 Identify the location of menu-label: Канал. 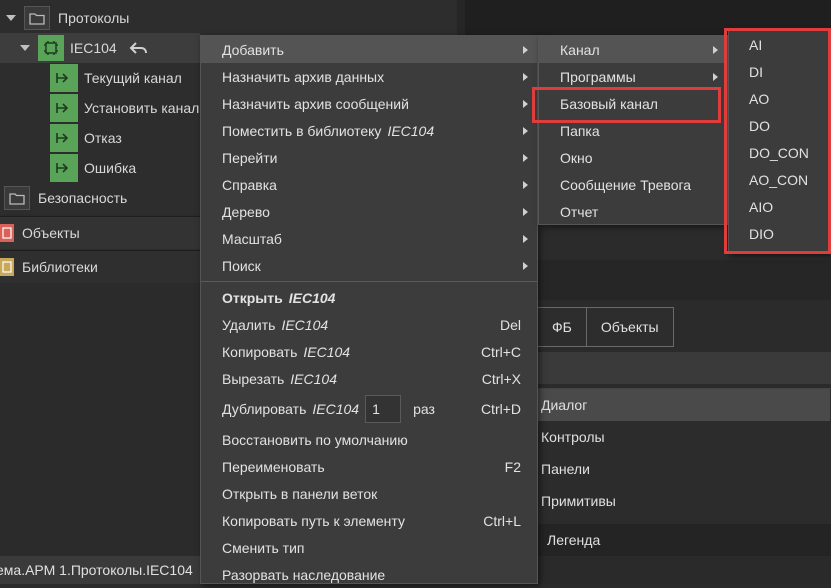
(580, 49).